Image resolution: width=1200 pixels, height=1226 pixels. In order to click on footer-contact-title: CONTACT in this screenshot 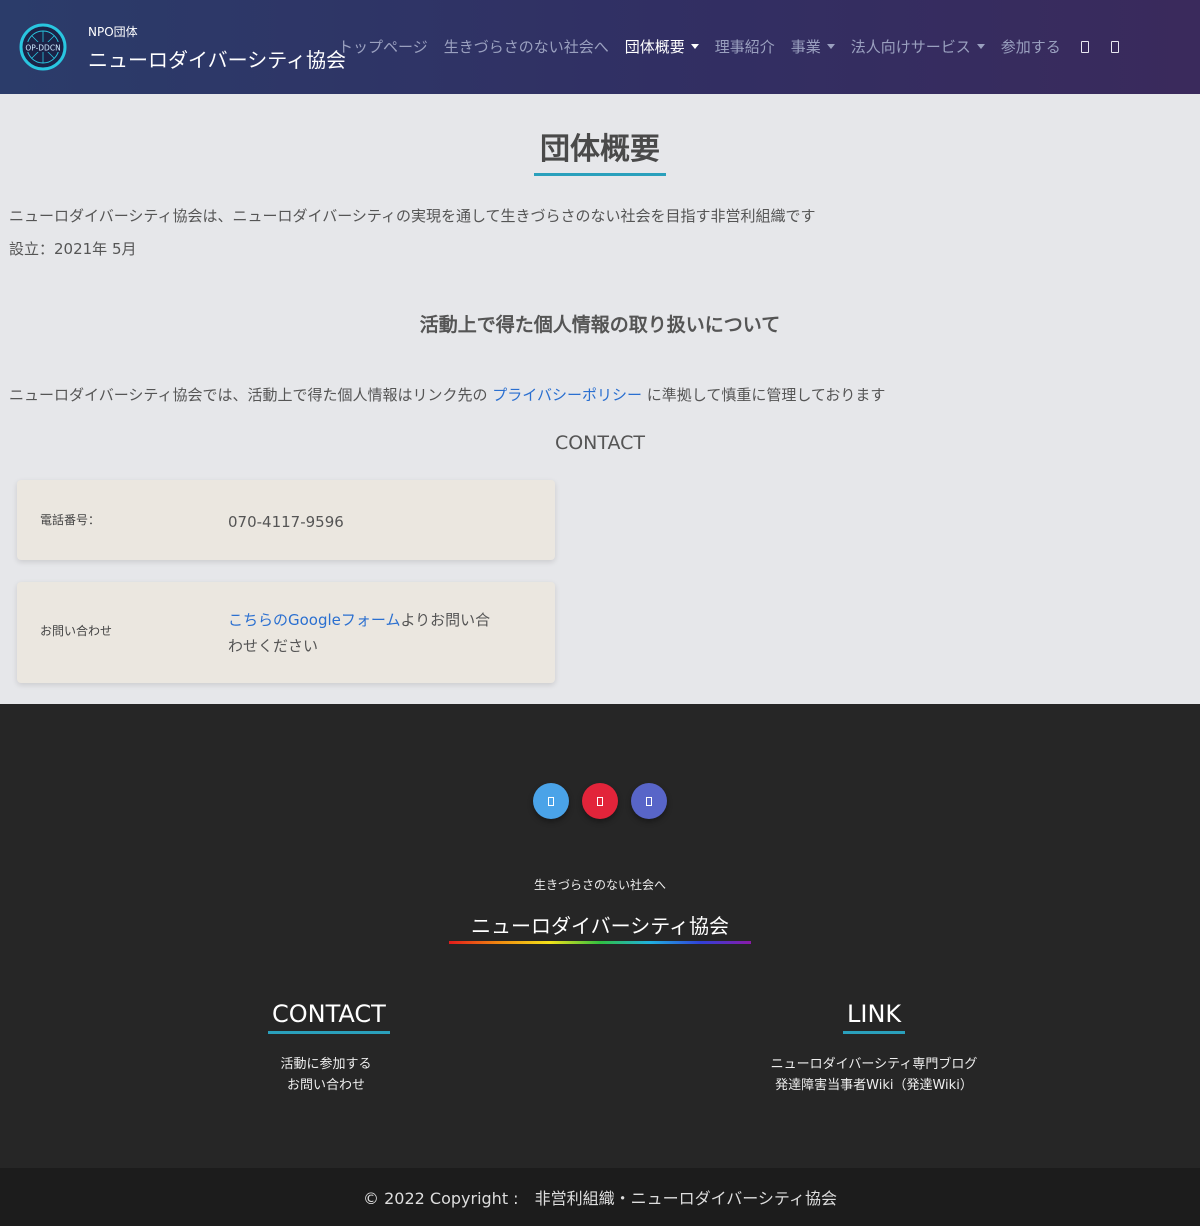, I will do `click(329, 1017)`.